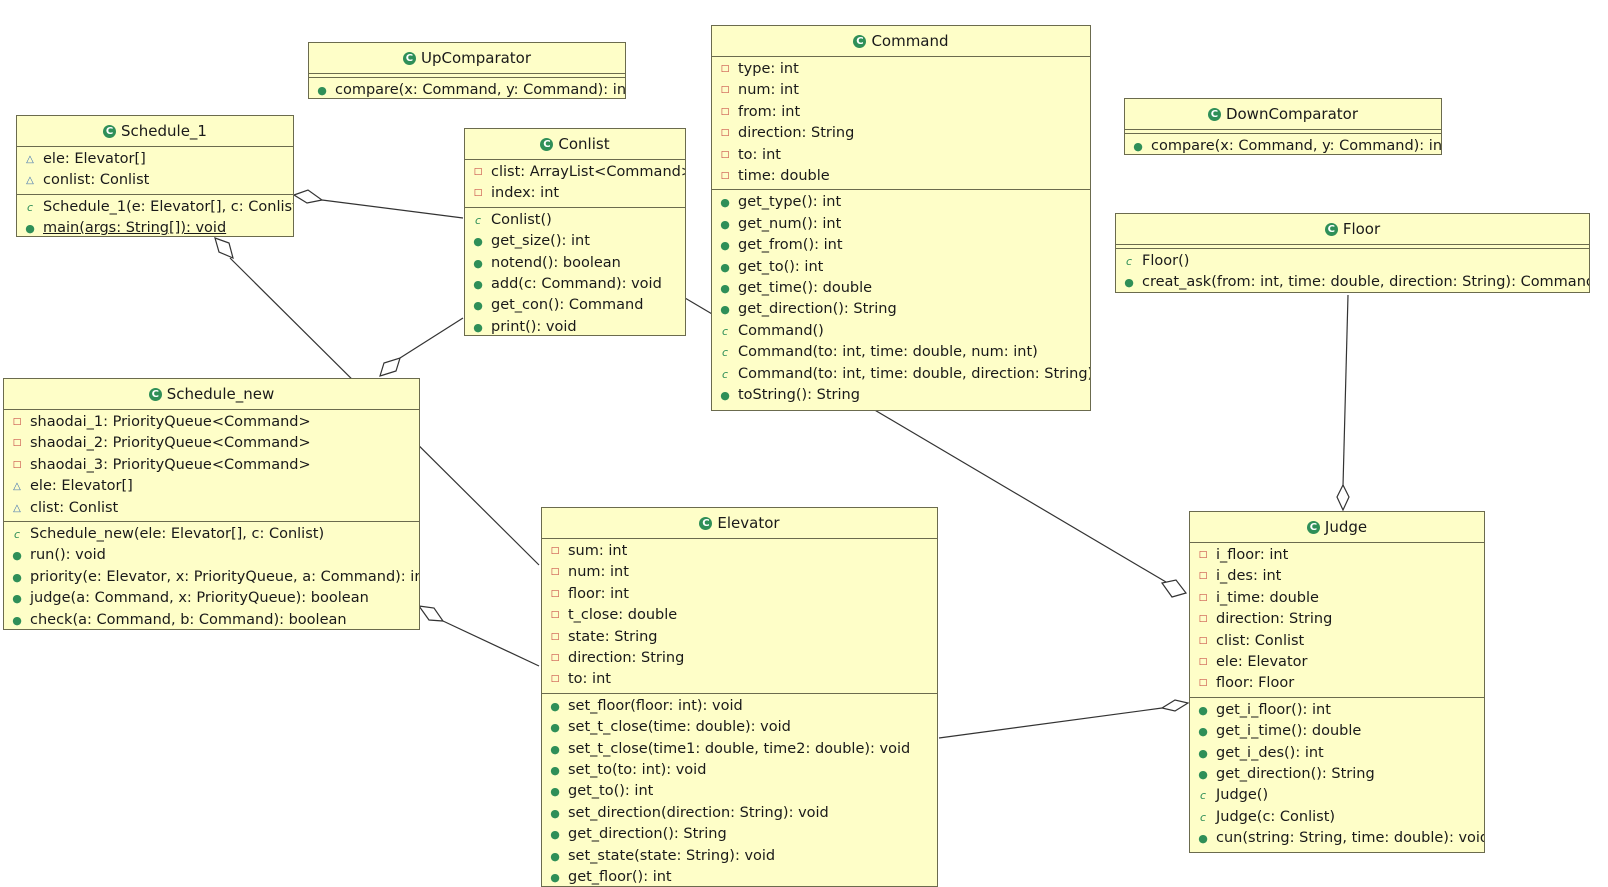 Image resolution: width=1608 pixels, height=887 pixels. Describe the element at coordinates (1050, 723) in the screenshot. I see `assoc-elevator-judge` at that location.